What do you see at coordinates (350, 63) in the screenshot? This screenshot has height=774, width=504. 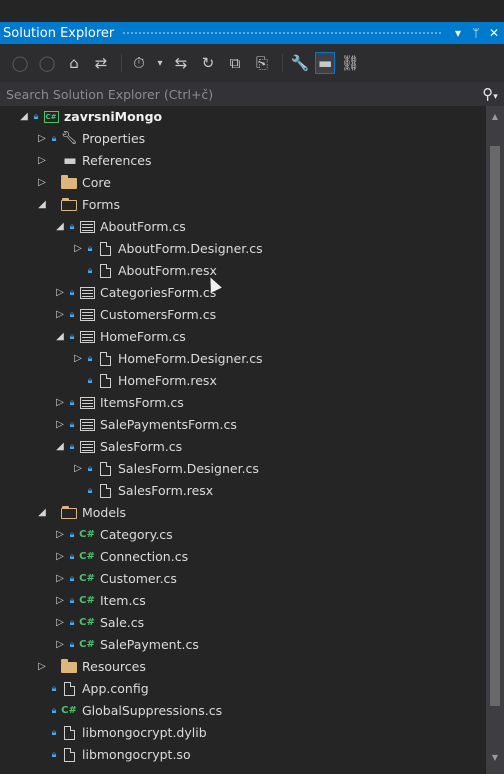 I see `class-diagram-icon: ⛓` at bounding box center [350, 63].